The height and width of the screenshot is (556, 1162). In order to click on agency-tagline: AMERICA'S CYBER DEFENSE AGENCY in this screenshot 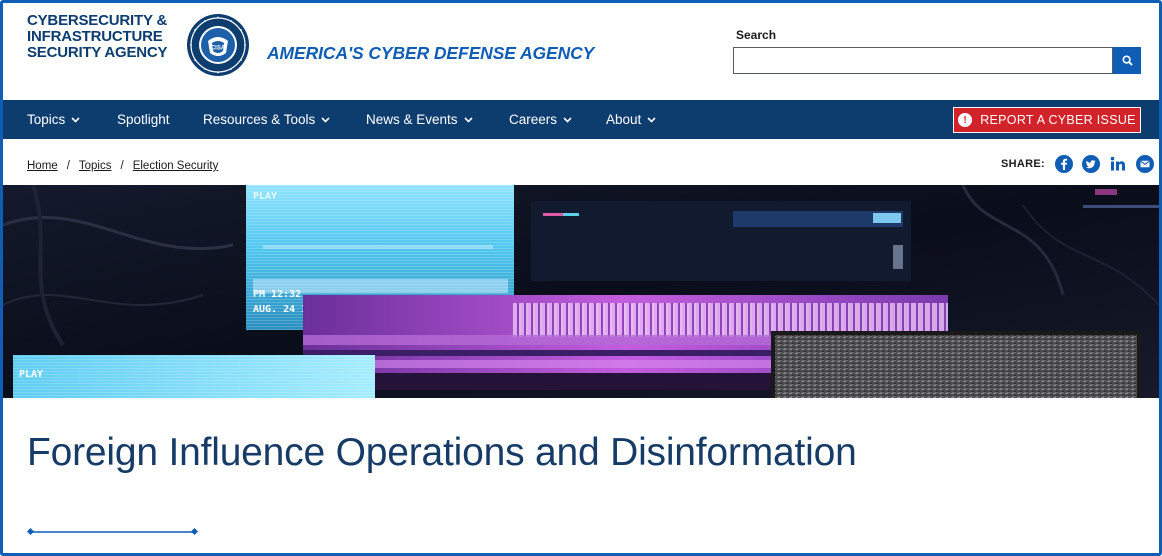, I will do `click(431, 53)`.